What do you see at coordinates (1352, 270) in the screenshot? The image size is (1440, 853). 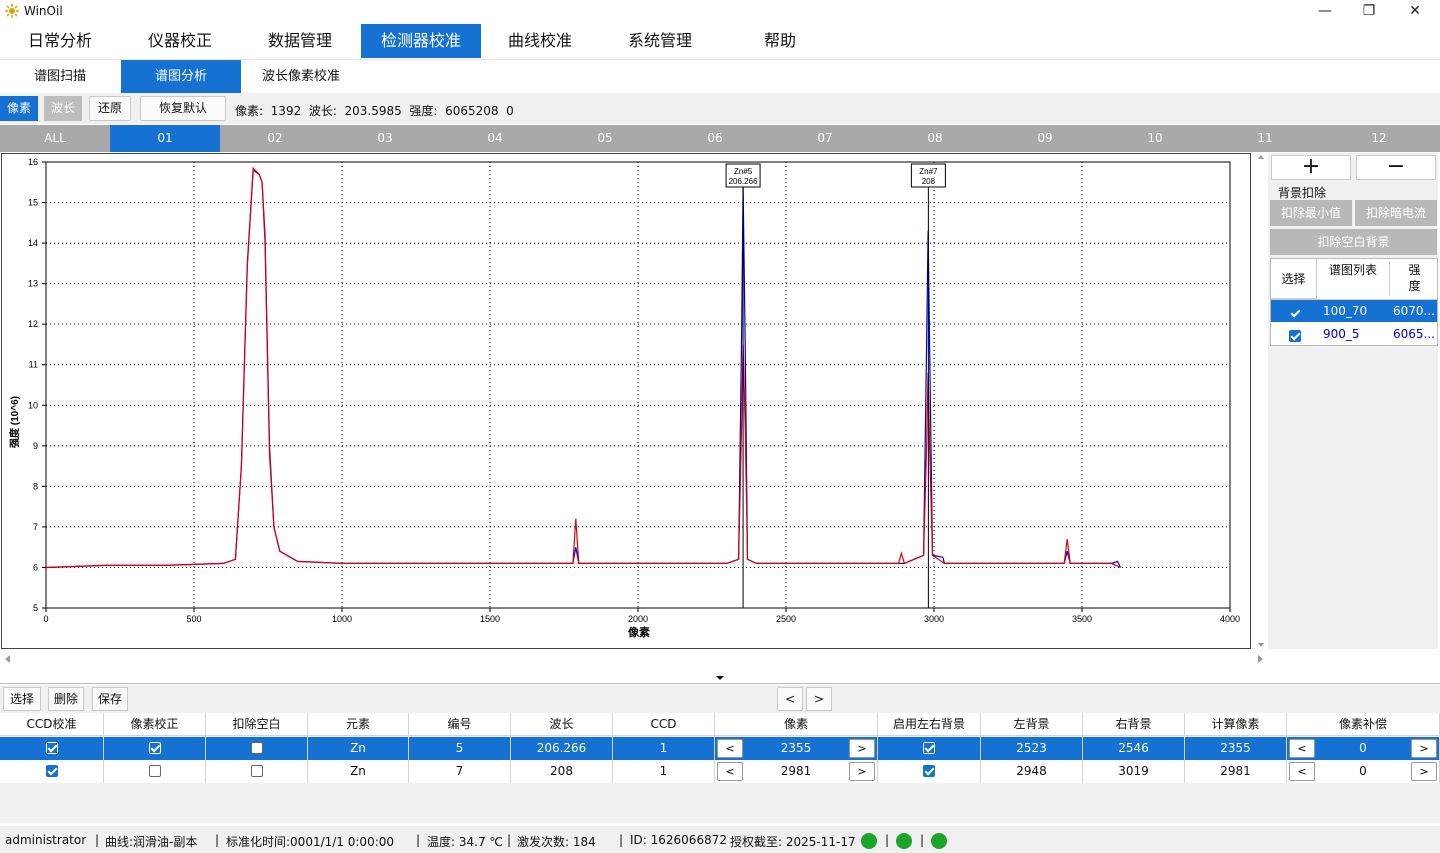 I see `grid-header-list: 谱图列表` at bounding box center [1352, 270].